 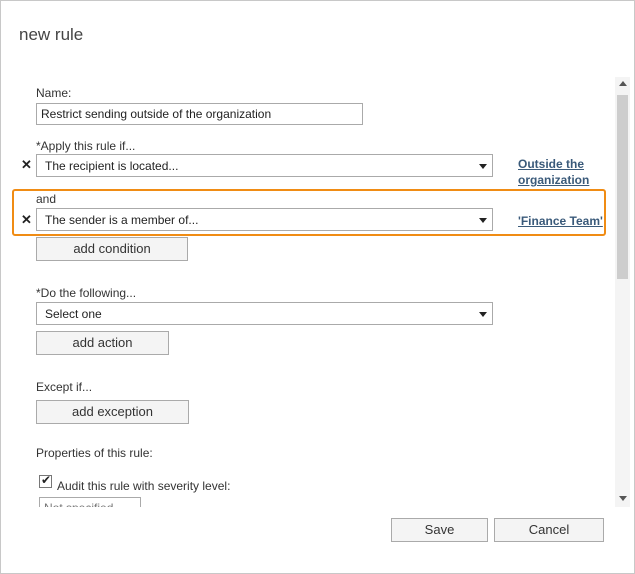 I want to click on condition-1-link-line2: organization, so click(x=554, y=180).